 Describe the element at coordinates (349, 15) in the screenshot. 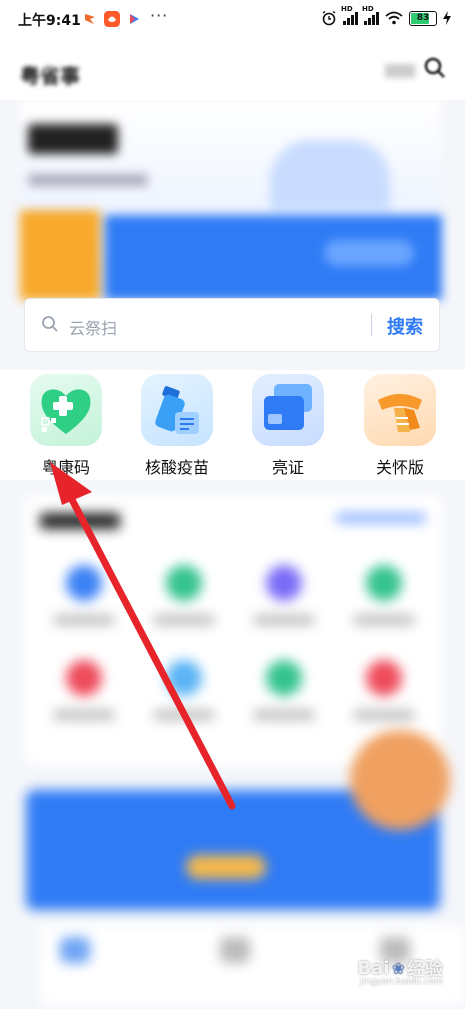

I see `signal-1-icon: HD` at that location.